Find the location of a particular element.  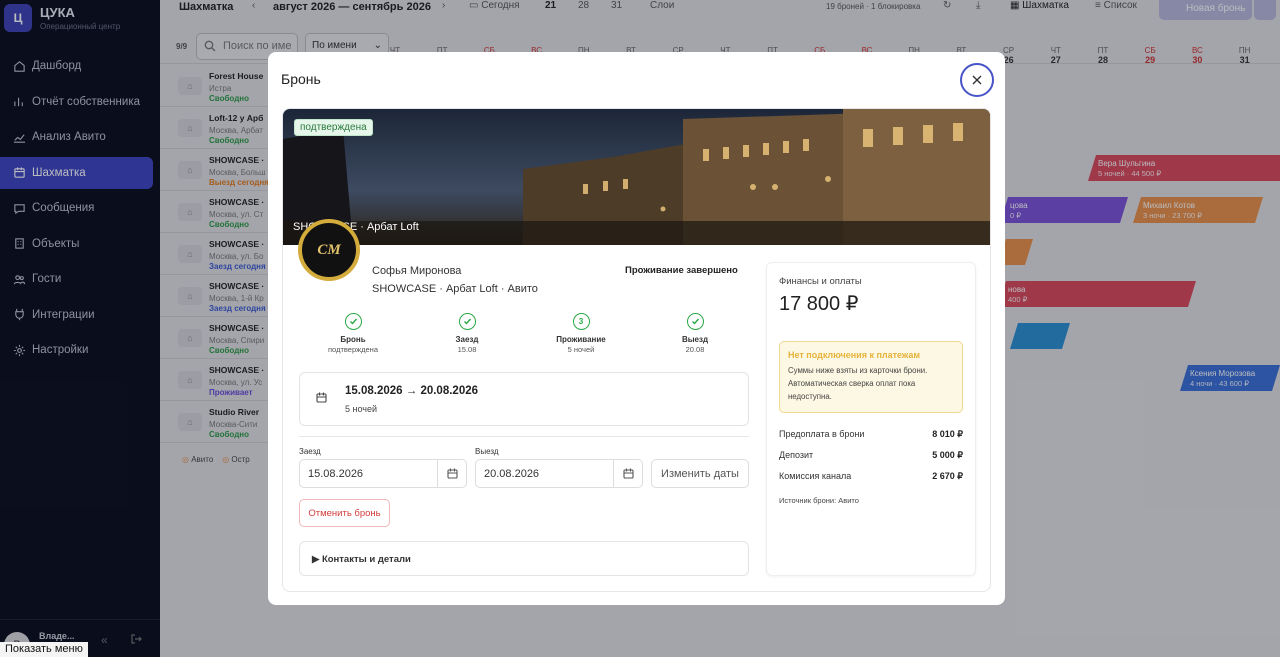

date-range-card: 15.08.2026 → 20.08.2026 5 ночей is located at coordinates (524, 399).